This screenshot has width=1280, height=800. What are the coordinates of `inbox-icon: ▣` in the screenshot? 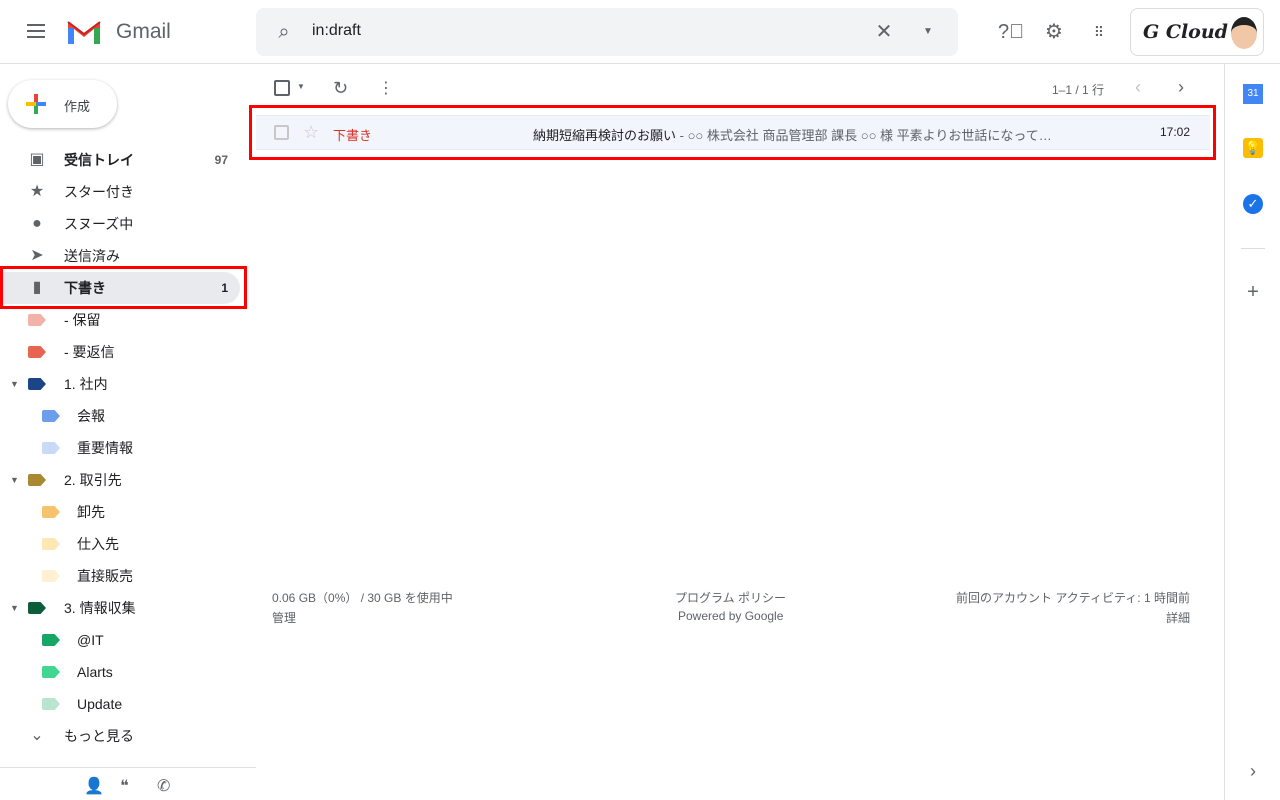 It's located at (37, 159).